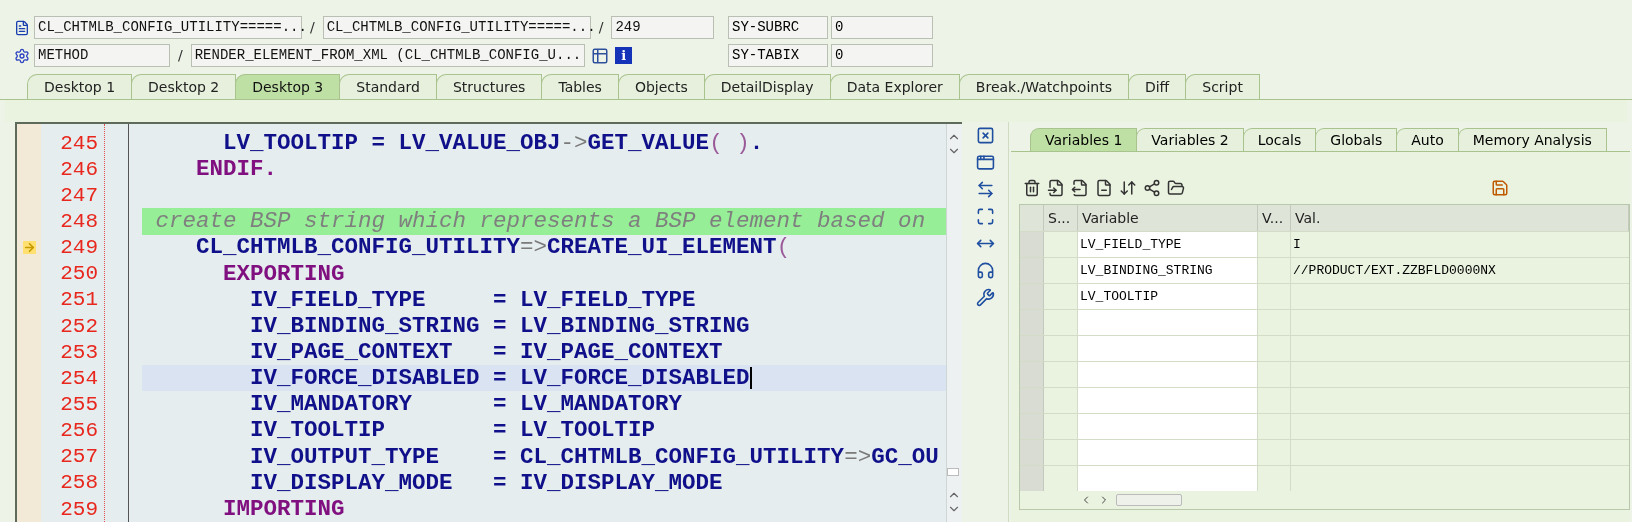 Image resolution: width=1632 pixels, height=522 pixels. Describe the element at coordinates (236, 169) in the screenshot. I see `code-line: ENDIF.` at that location.